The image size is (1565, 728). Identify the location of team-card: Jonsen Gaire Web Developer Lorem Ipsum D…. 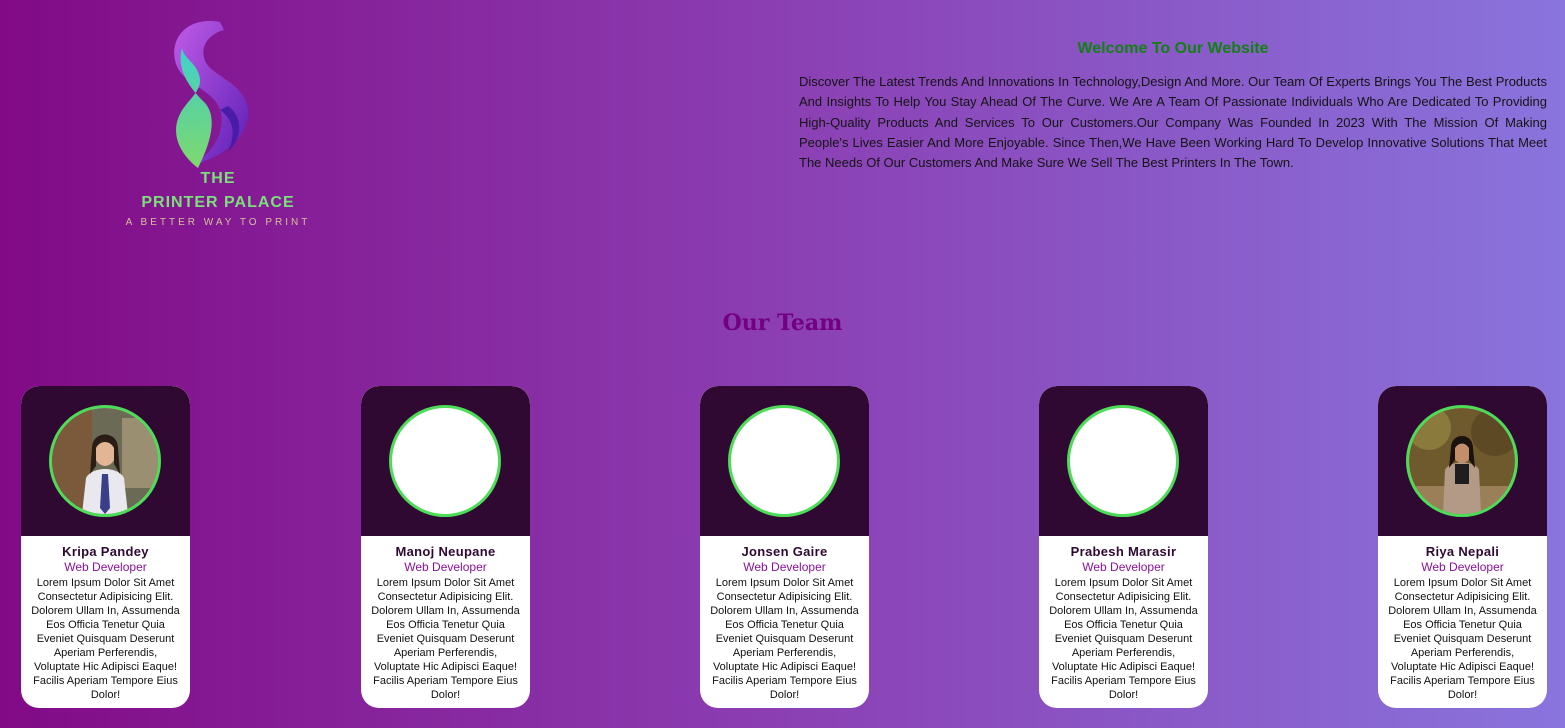
(784, 547).